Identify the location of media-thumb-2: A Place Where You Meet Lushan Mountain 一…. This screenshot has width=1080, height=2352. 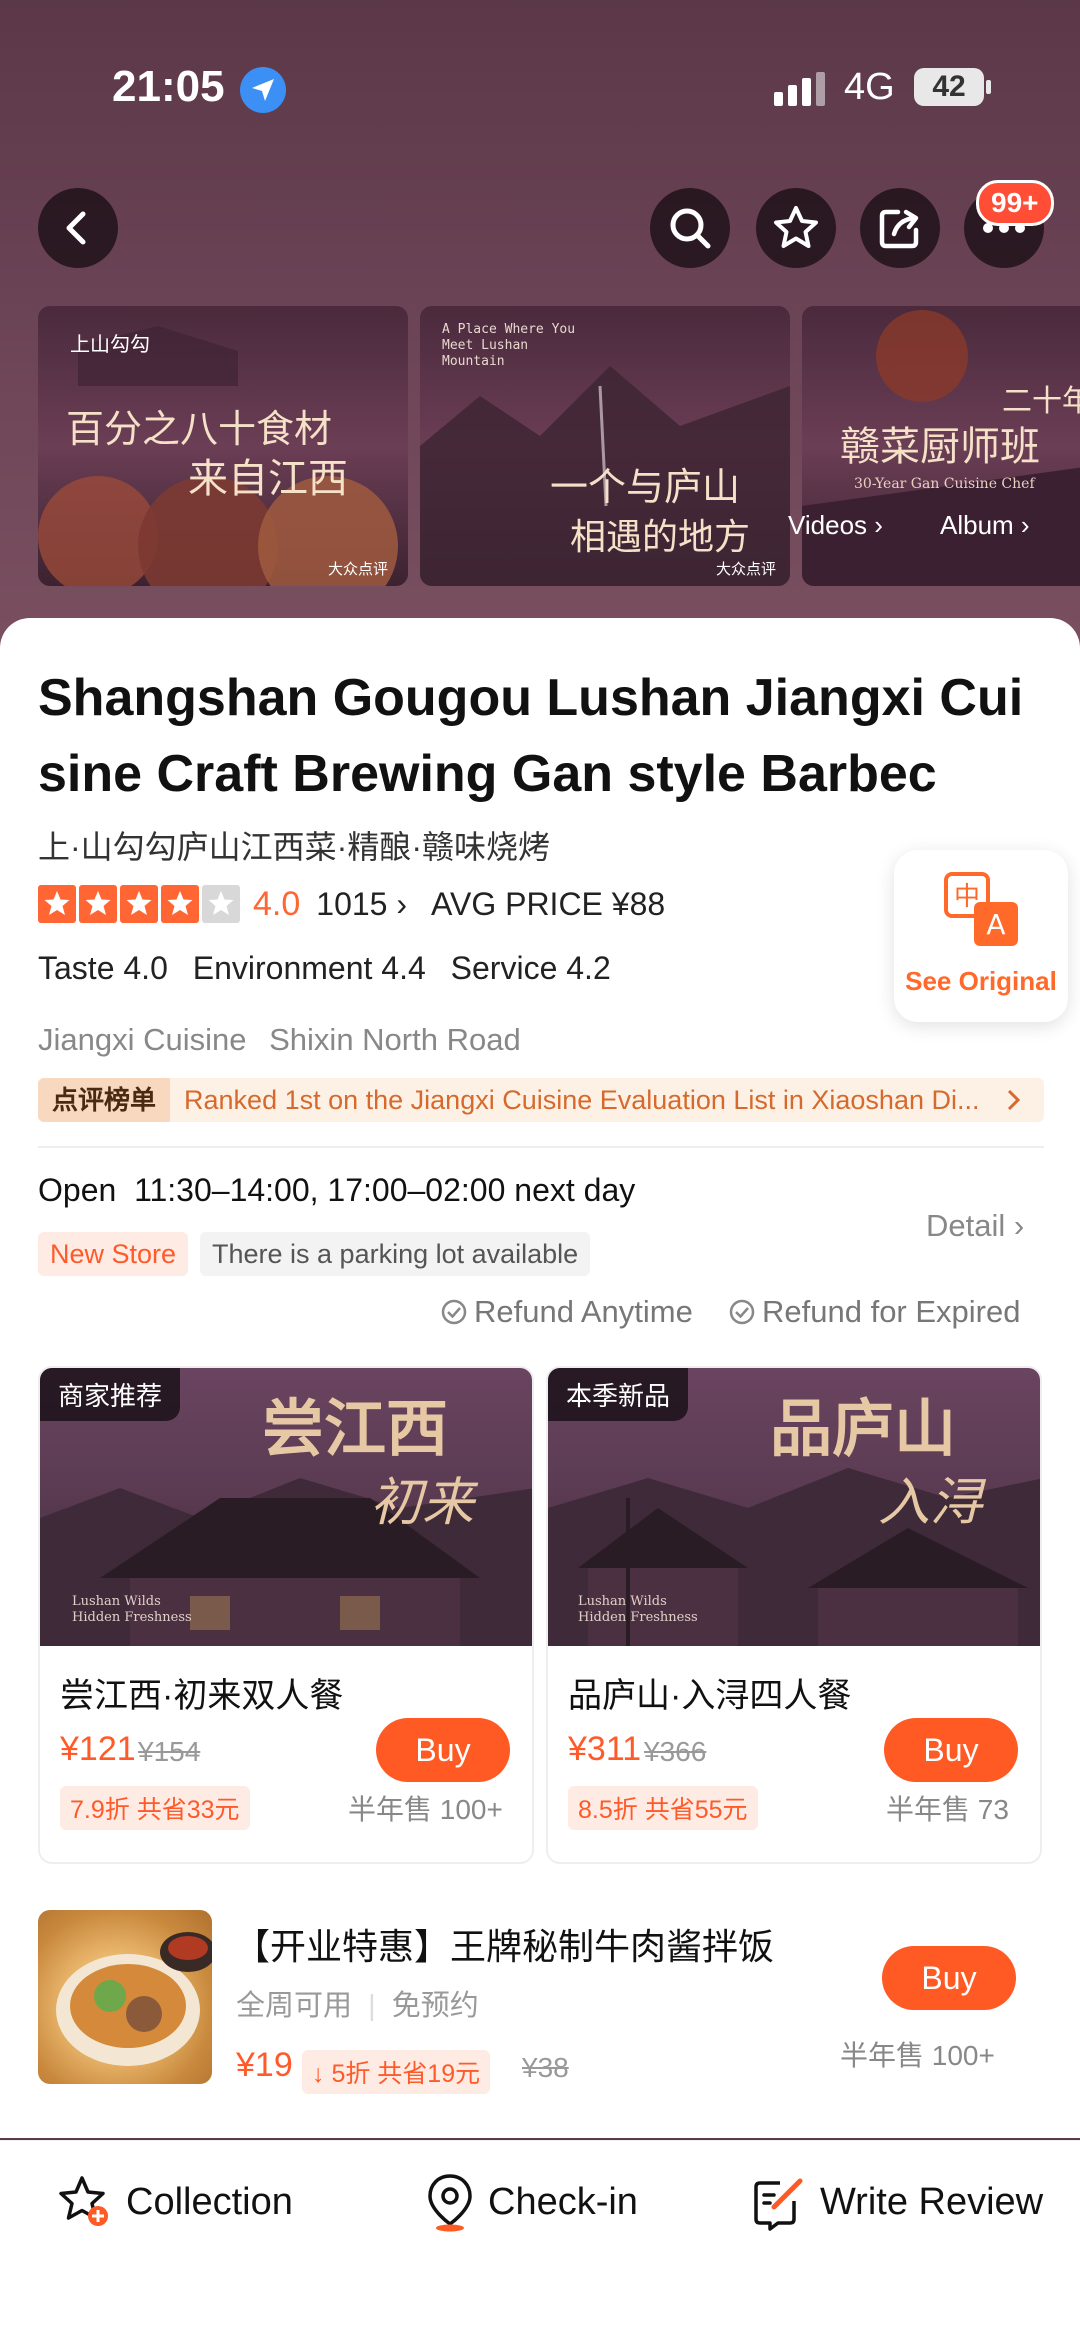
(605, 446).